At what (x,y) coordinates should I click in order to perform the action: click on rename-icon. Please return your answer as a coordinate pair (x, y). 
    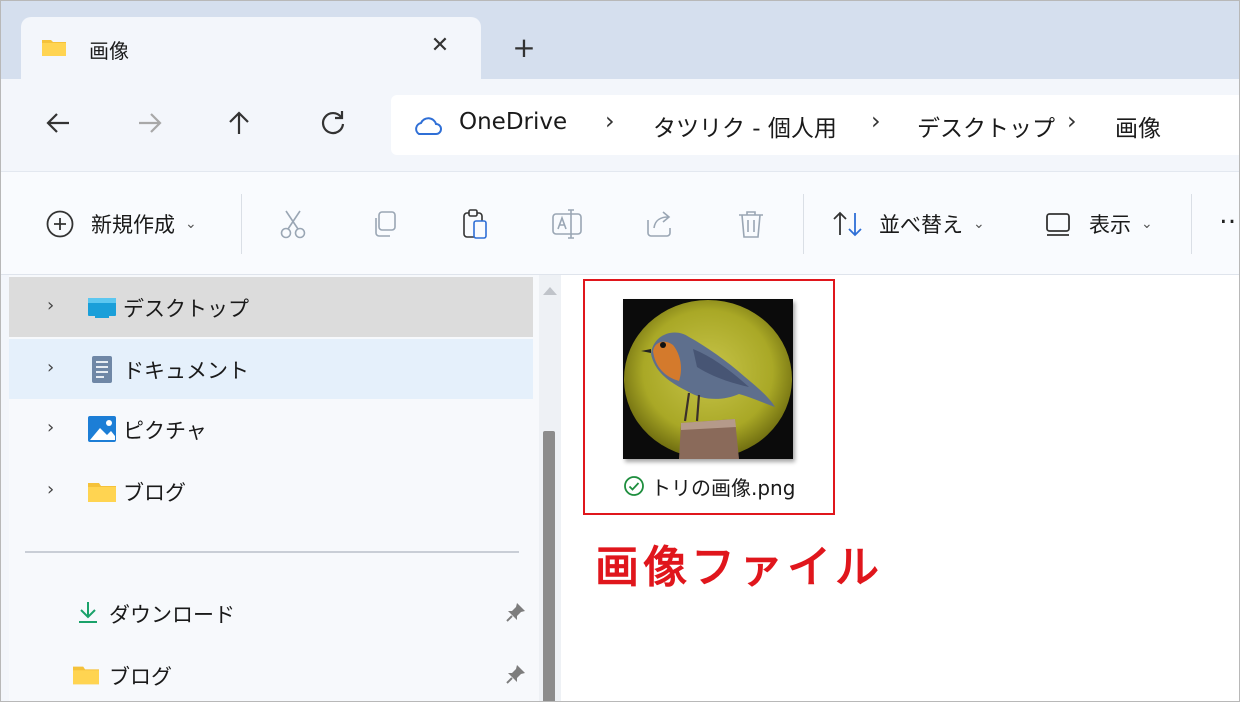
    Looking at the image, I should click on (567, 224).